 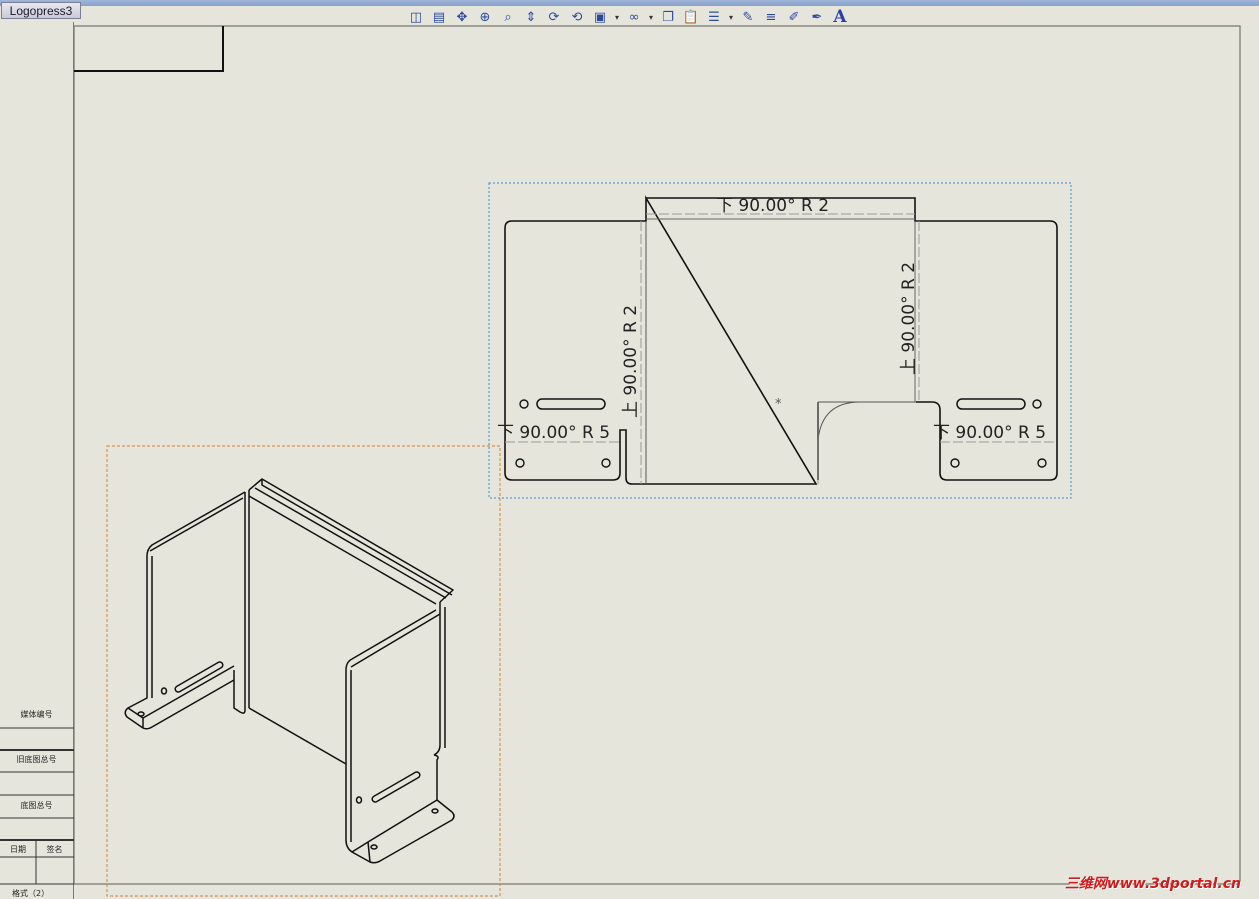 I want to click on slot-right, so click(x=991, y=404).